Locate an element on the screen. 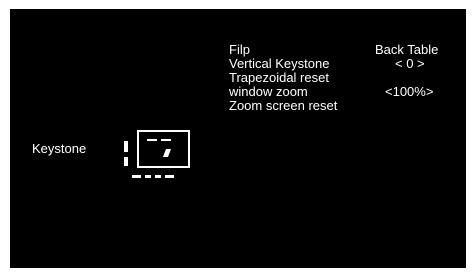  menu-item-zoom-screen-reset: Zoom screen reset is located at coordinates (341, 106).